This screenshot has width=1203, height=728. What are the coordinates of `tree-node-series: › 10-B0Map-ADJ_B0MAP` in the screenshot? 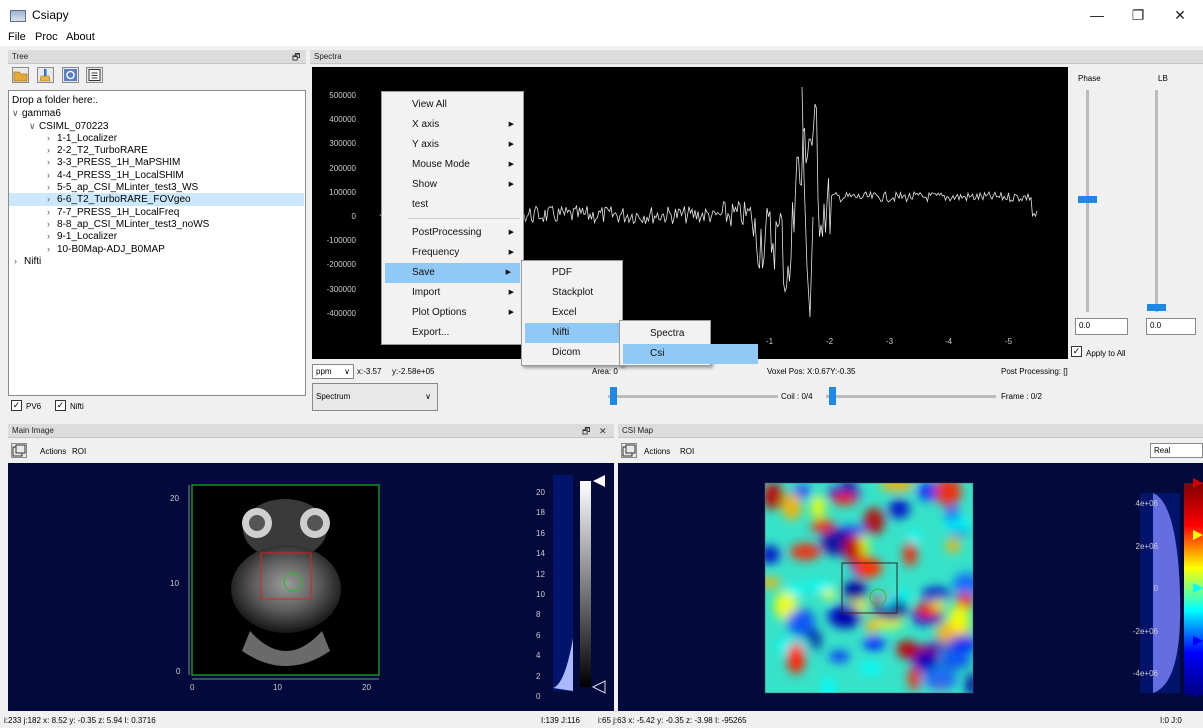 It's located at (157, 249).